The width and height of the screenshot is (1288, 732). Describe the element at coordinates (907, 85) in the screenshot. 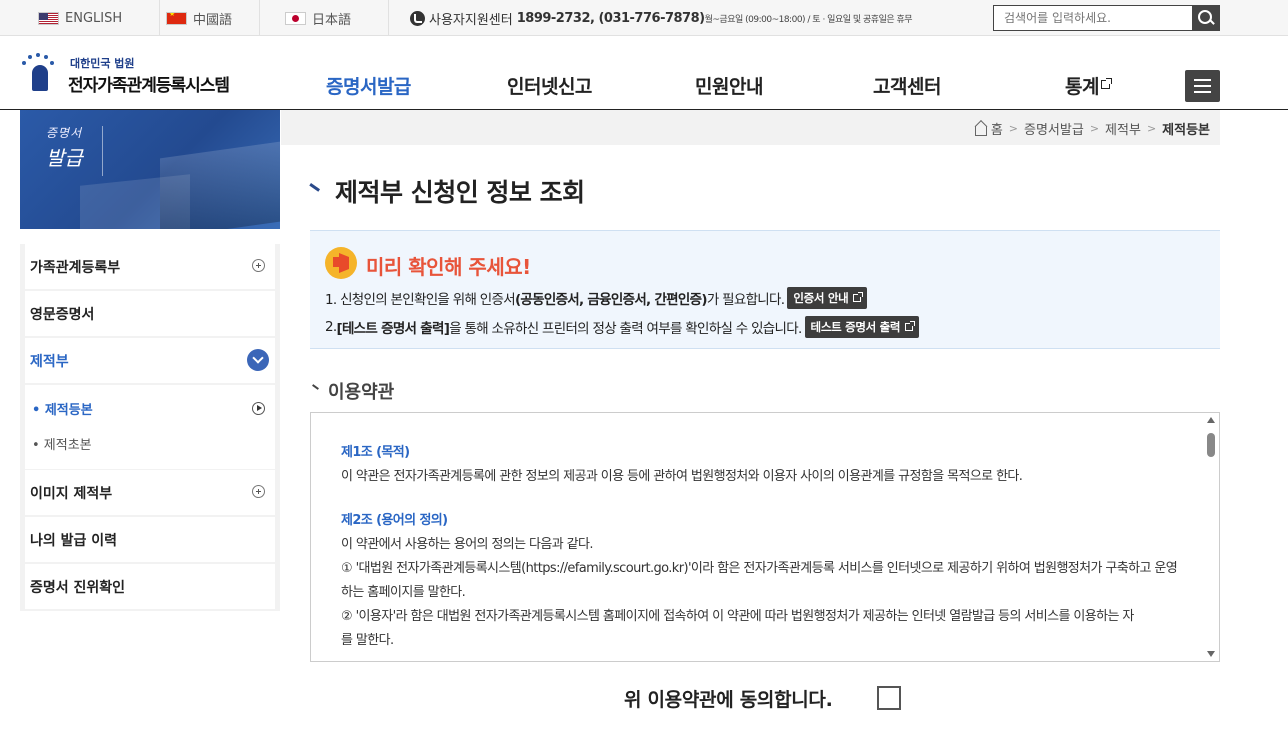

I see `nav-customer-center: 고객센터` at that location.